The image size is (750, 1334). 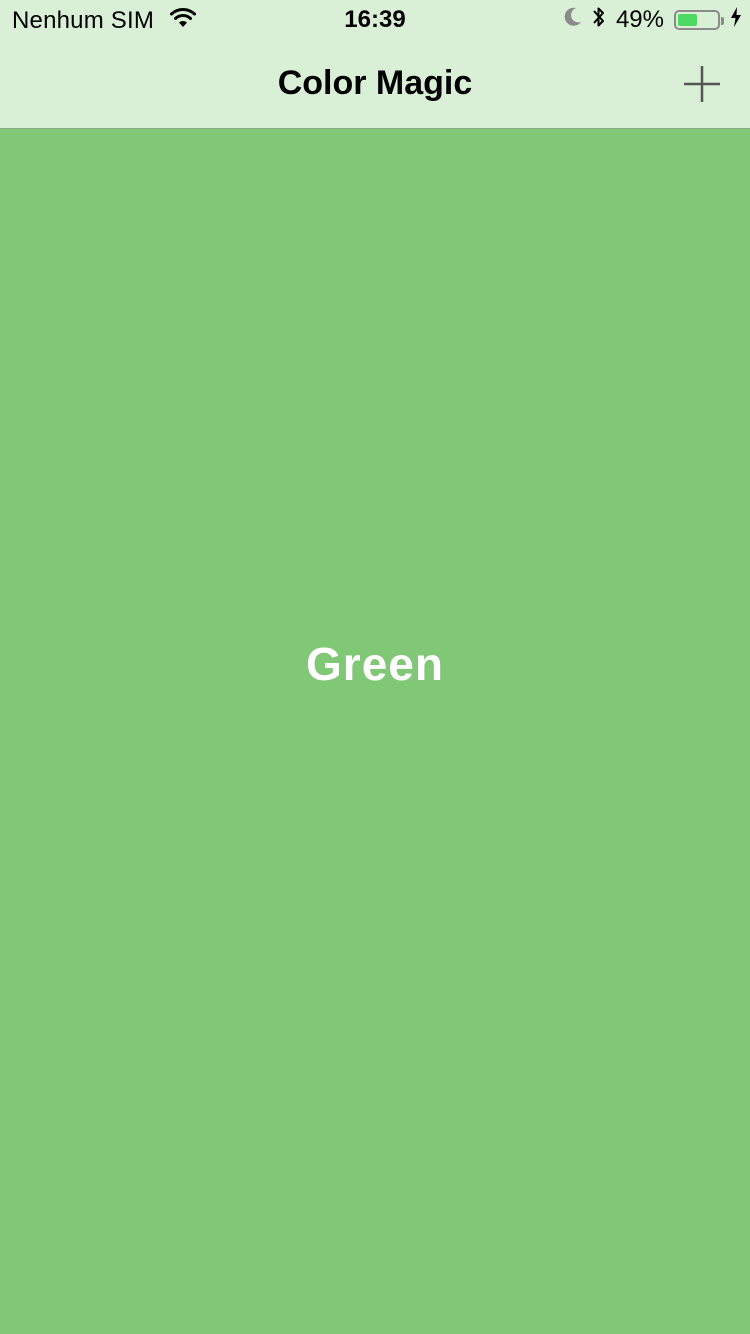 What do you see at coordinates (687, 20) in the screenshot?
I see `battery-fill` at bounding box center [687, 20].